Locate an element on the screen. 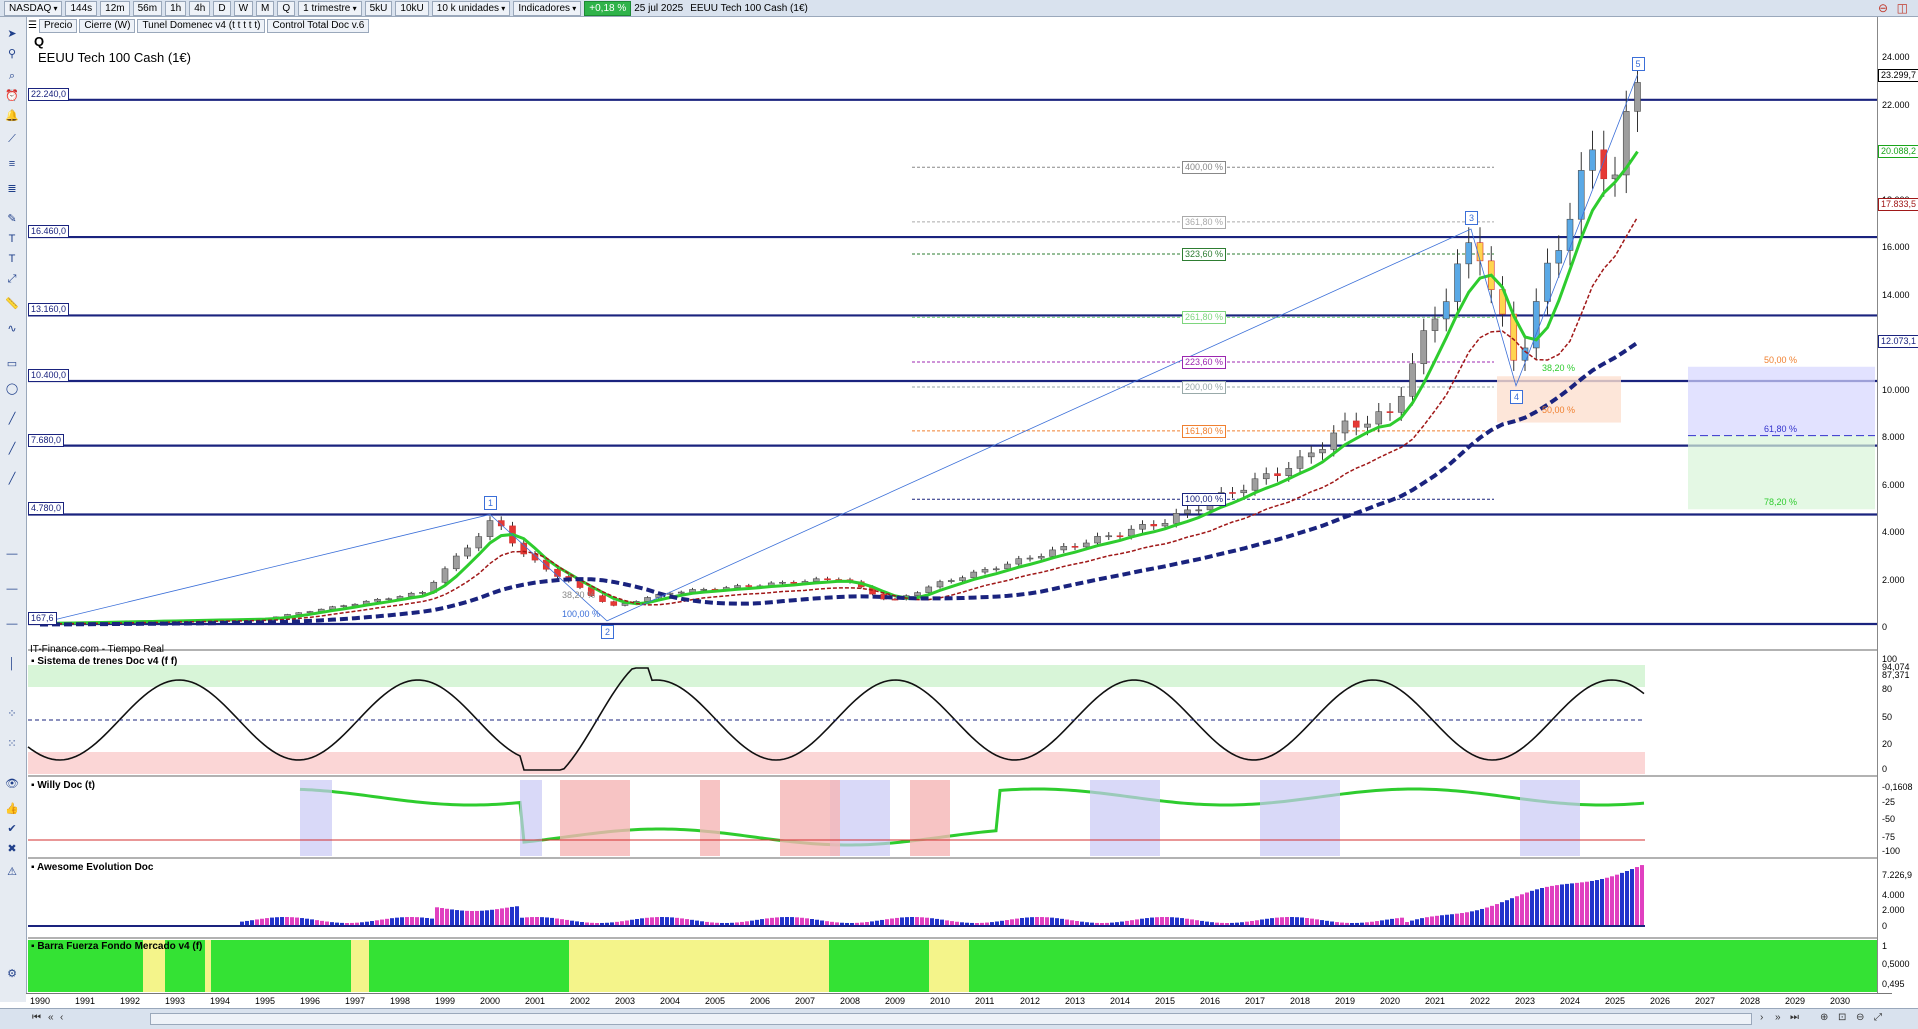 The image size is (1918, 1029). delete-icon: ✖ is located at coordinates (12, 849).